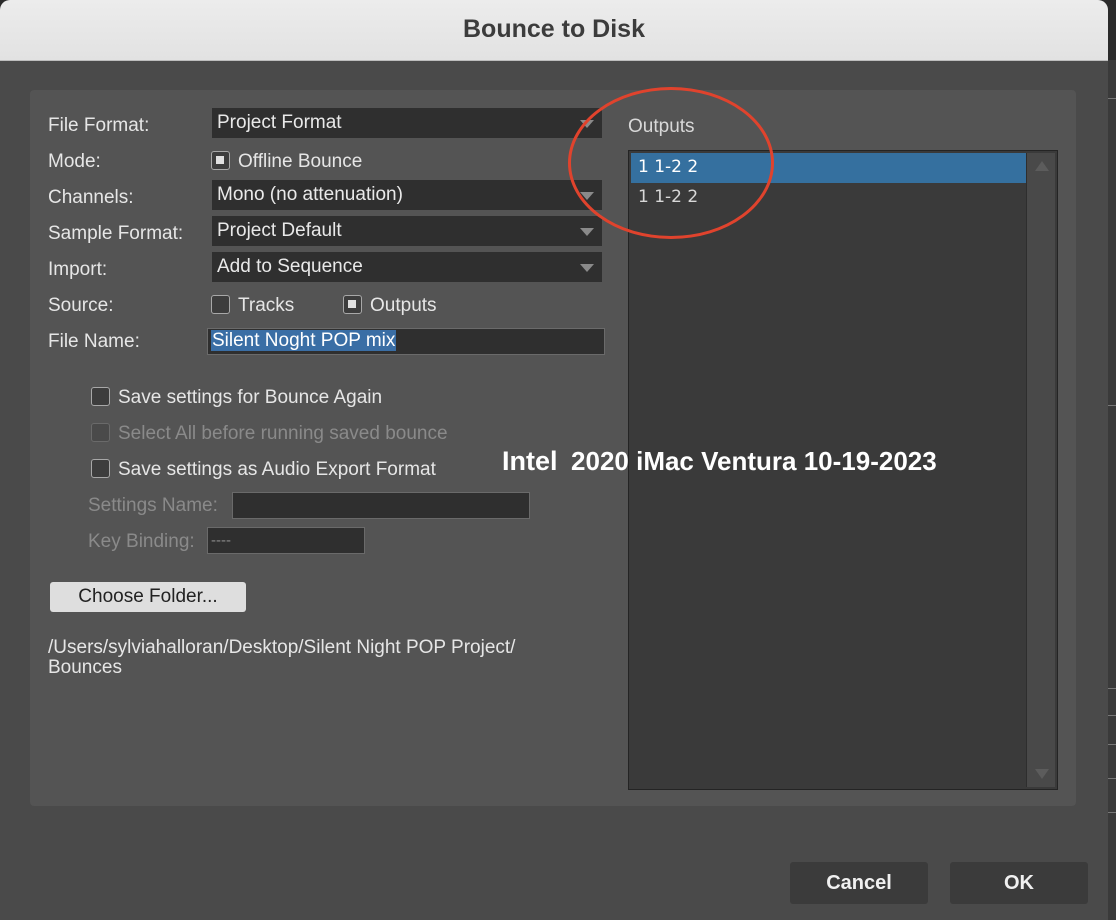 The width and height of the screenshot is (1116, 920). What do you see at coordinates (250, 397) in the screenshot?
I see `save-bounce-again-label: Save settings for Bounce Again` at bounding box center [250, 397].